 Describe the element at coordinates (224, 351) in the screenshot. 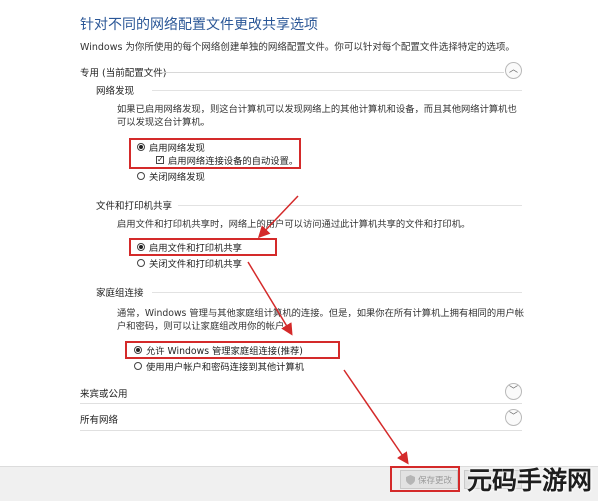

I see `radio-label: 允许 Windows 管理家庭组连接(推荐)` at that location.